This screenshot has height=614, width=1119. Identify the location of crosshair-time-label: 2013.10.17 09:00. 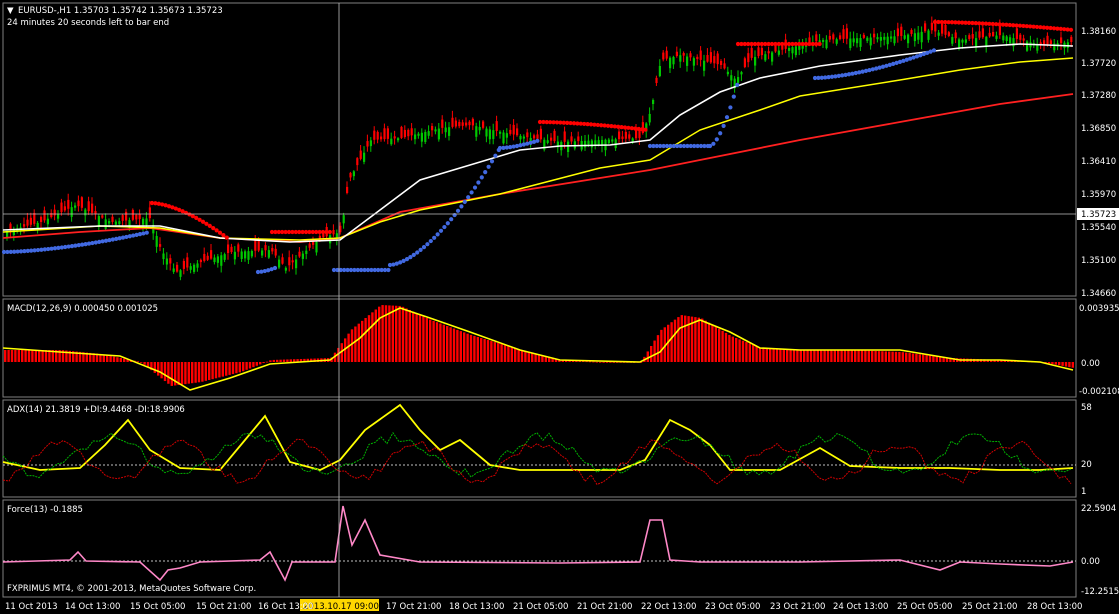
(341, 607).